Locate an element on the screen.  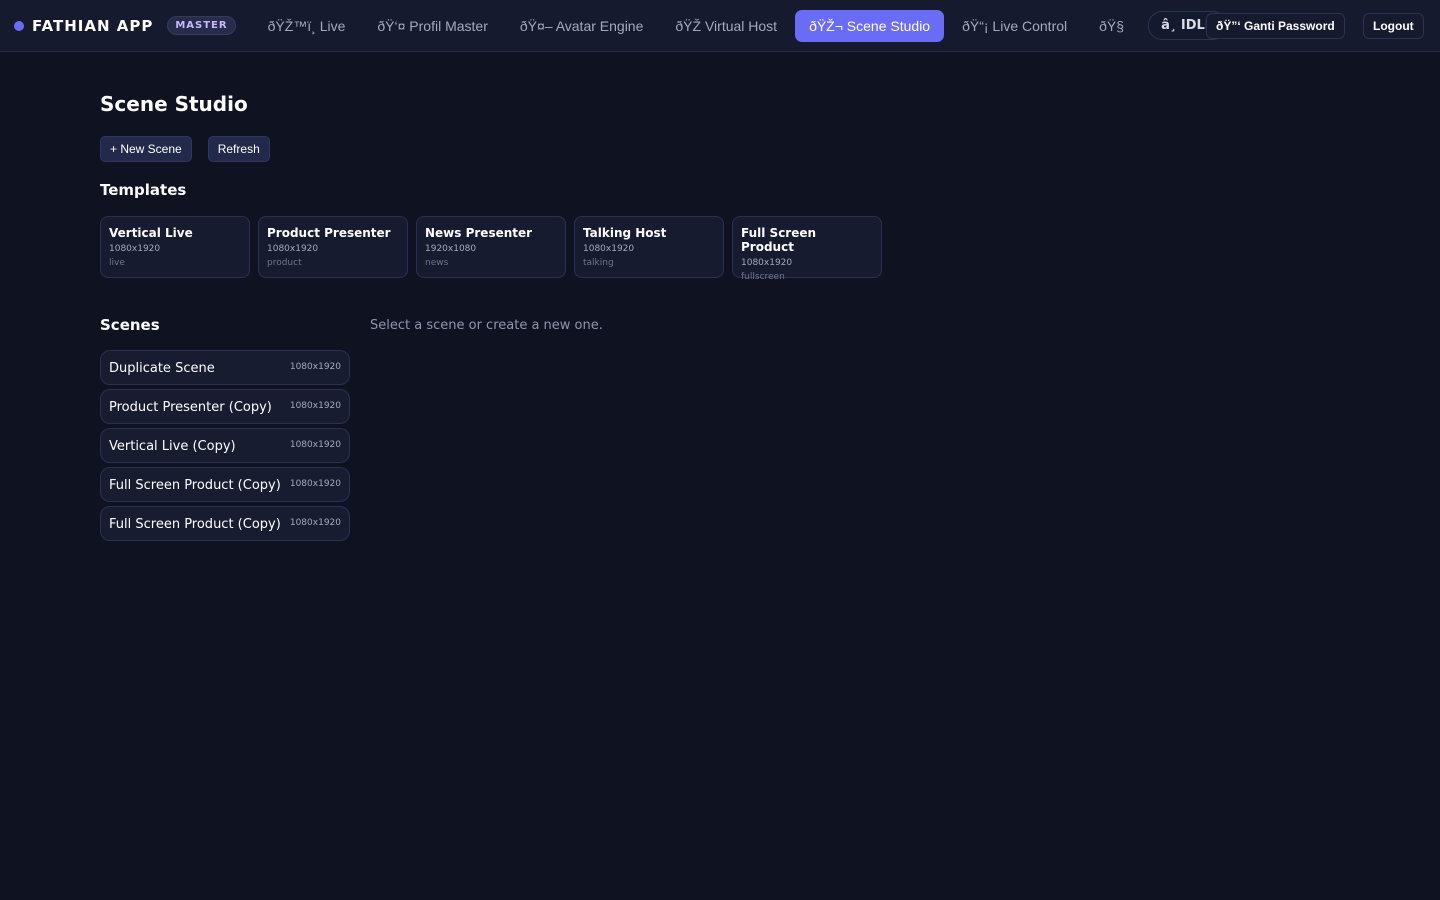
brand-dot-icon is located at coordinates (19, 25).